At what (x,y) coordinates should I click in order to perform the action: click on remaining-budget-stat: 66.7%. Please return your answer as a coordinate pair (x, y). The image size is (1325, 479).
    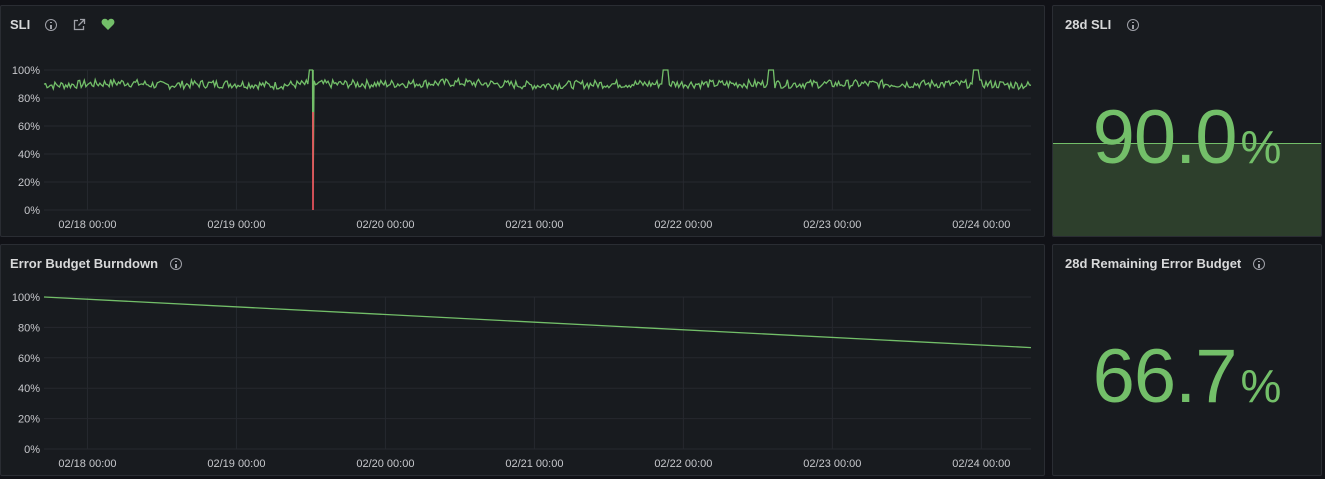
    Looking at the image, I should click on (1187, 376).